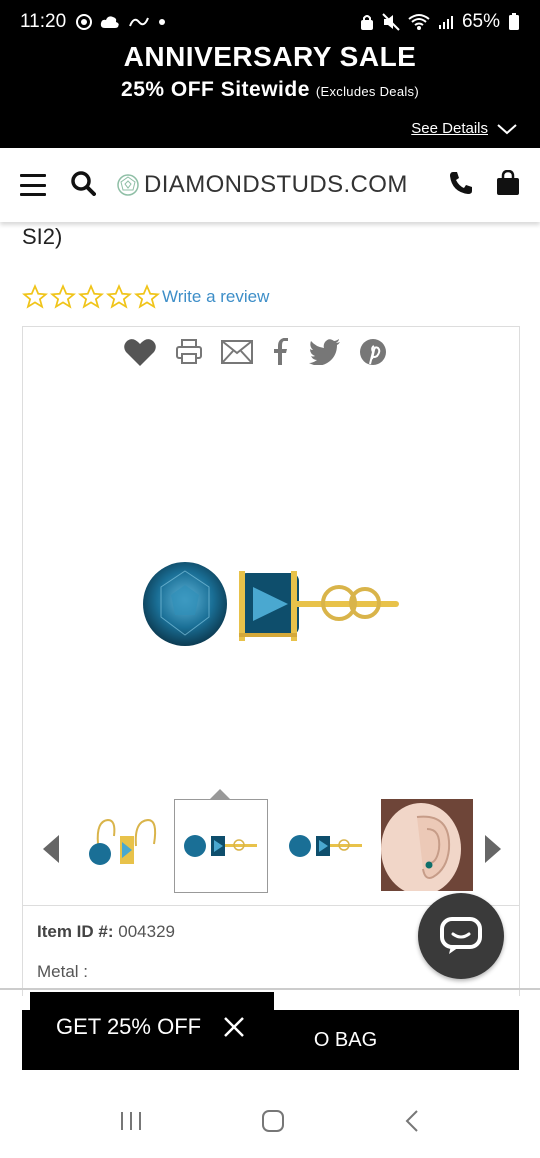 The height and width of the screenshot is (1158, 540). I want to click on rating-stars, so click(91, 297).